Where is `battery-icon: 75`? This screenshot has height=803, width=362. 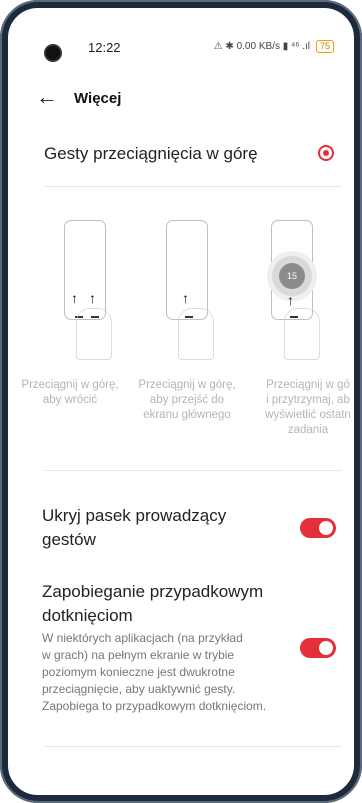
battery-icon: 75 is located at coordinates (324, 46).